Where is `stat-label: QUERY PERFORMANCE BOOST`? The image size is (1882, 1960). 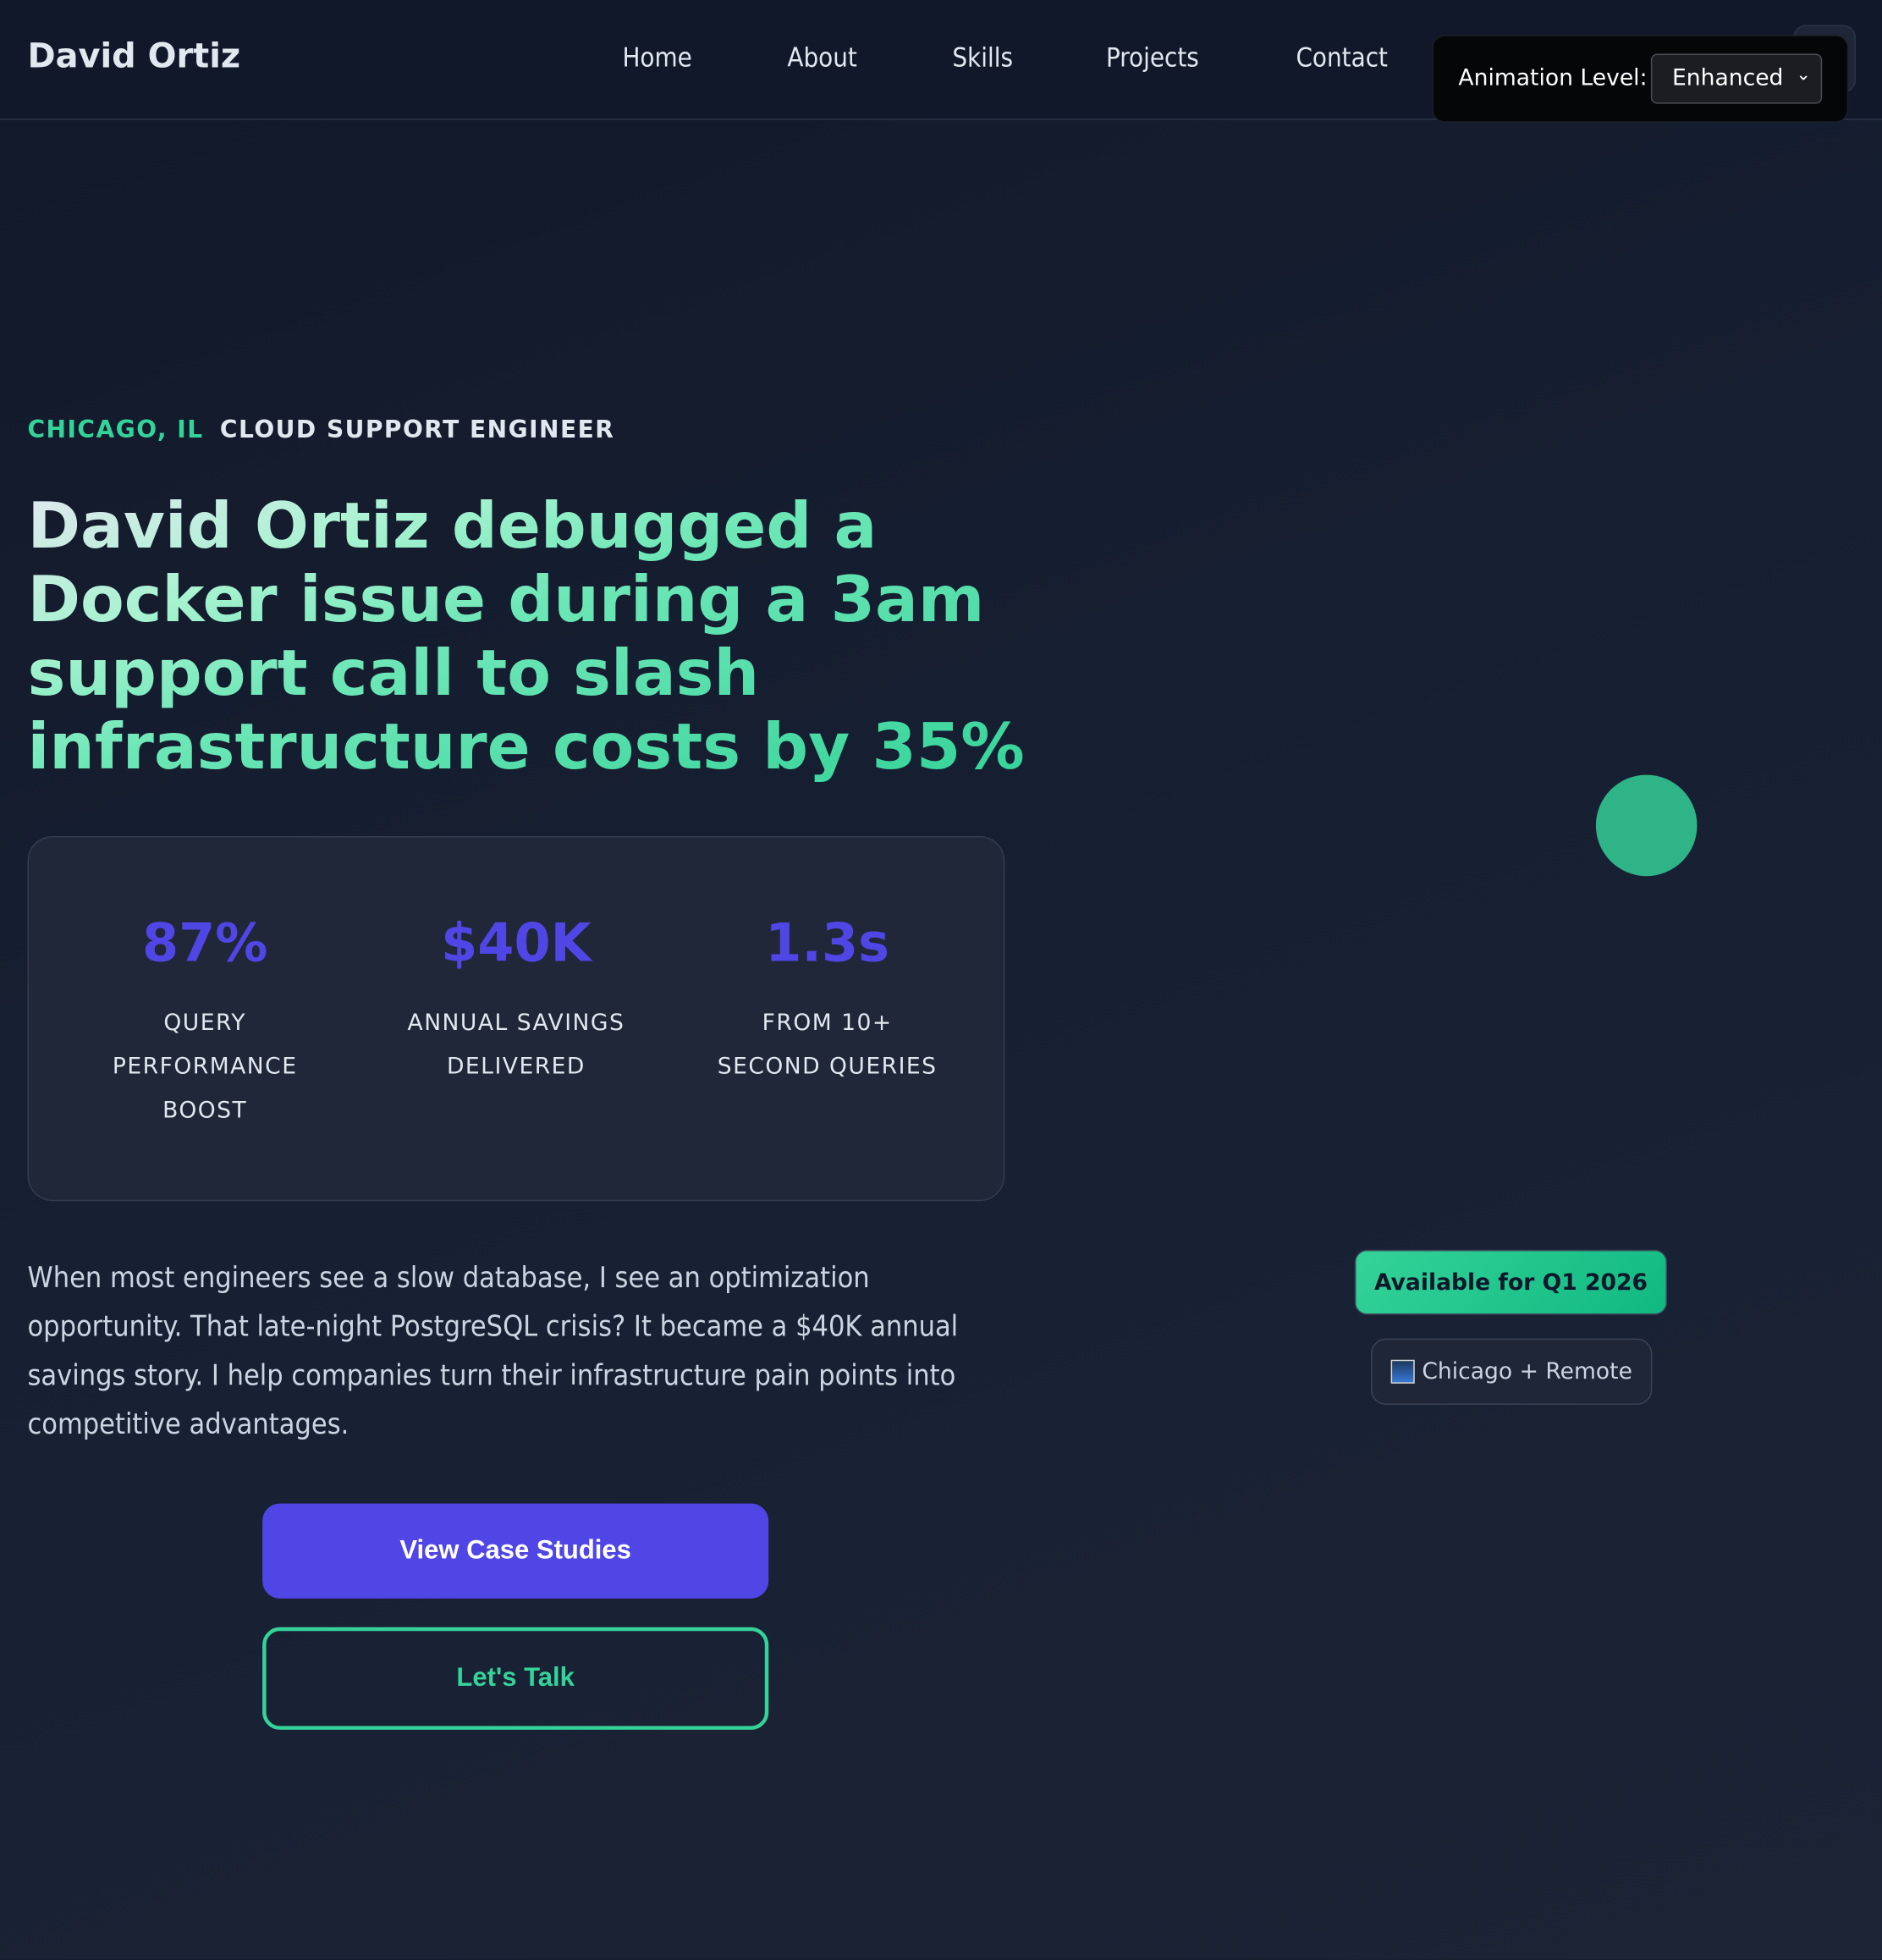 stat-label: QUERY PERFORMANCE BOOST is located at coordinates (205, 1067).